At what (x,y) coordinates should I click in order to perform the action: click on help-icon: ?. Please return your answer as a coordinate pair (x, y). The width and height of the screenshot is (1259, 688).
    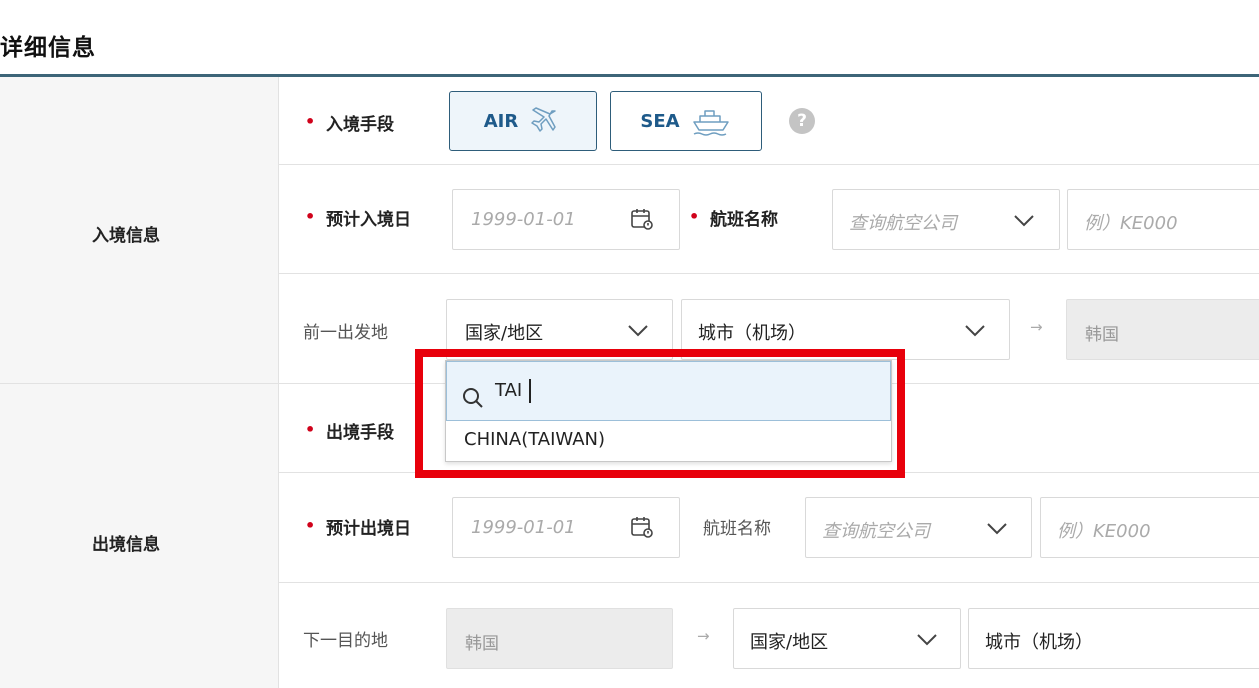
    Looking at the image, I should click on (802, 121).